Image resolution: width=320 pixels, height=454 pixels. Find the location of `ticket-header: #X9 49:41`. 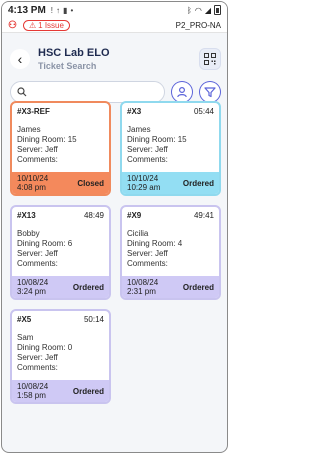

ticket-header: #X9 49:41 is located at coordinates (170, 215).